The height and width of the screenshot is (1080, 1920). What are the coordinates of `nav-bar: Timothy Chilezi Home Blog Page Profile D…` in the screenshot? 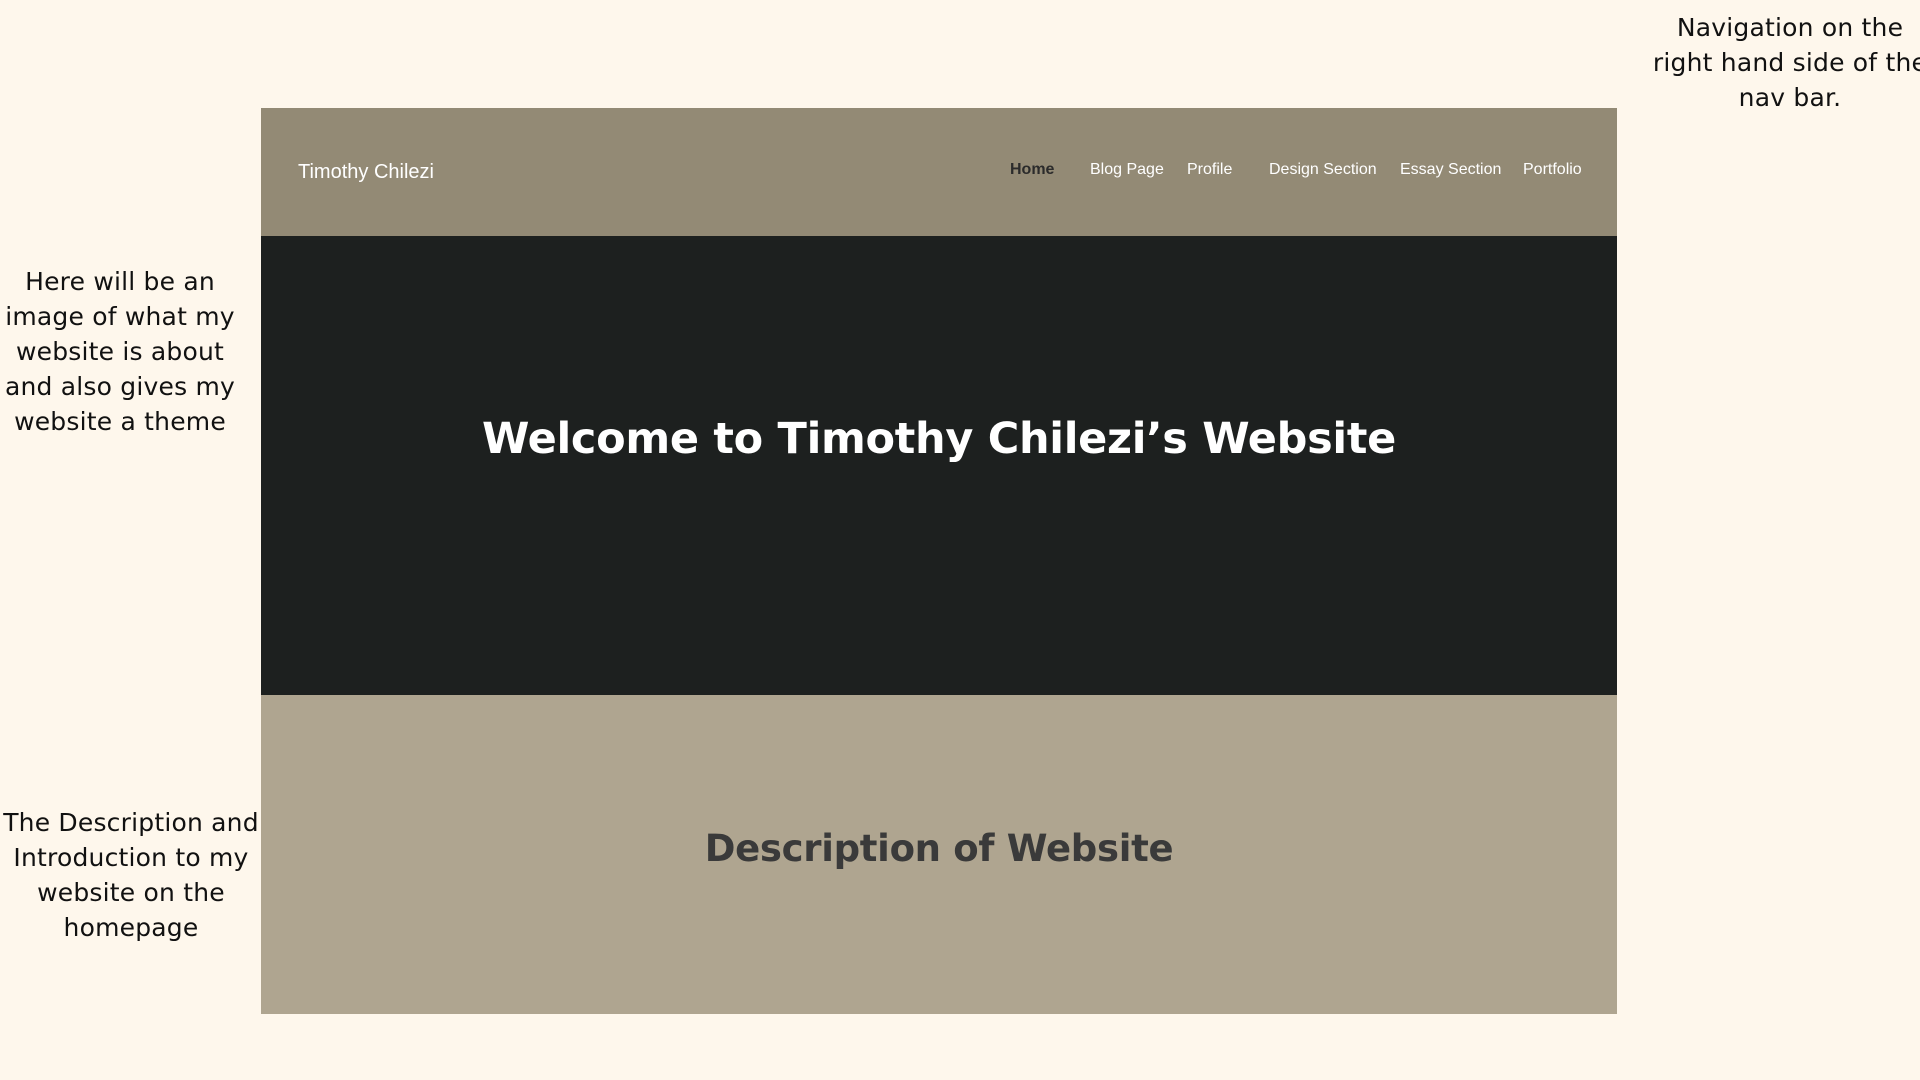 It's located at (939, 172).